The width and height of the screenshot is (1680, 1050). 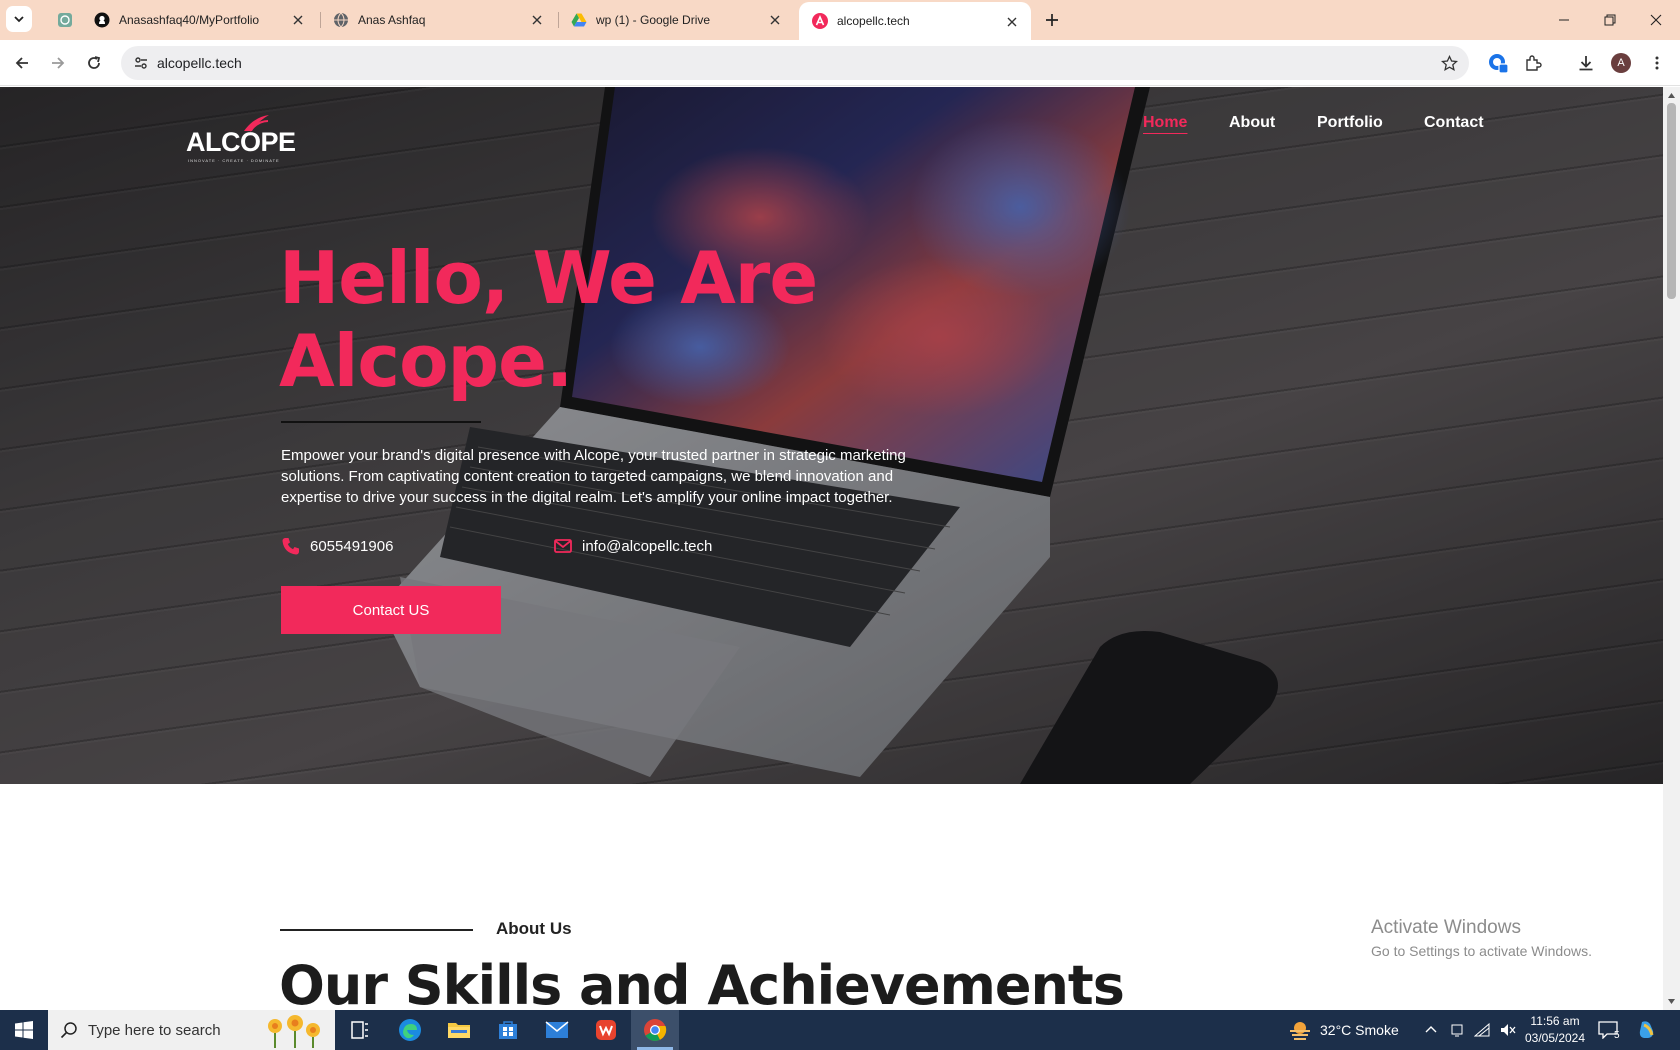 I want to click on chevron-down-icon, so click(x=19, y=19).